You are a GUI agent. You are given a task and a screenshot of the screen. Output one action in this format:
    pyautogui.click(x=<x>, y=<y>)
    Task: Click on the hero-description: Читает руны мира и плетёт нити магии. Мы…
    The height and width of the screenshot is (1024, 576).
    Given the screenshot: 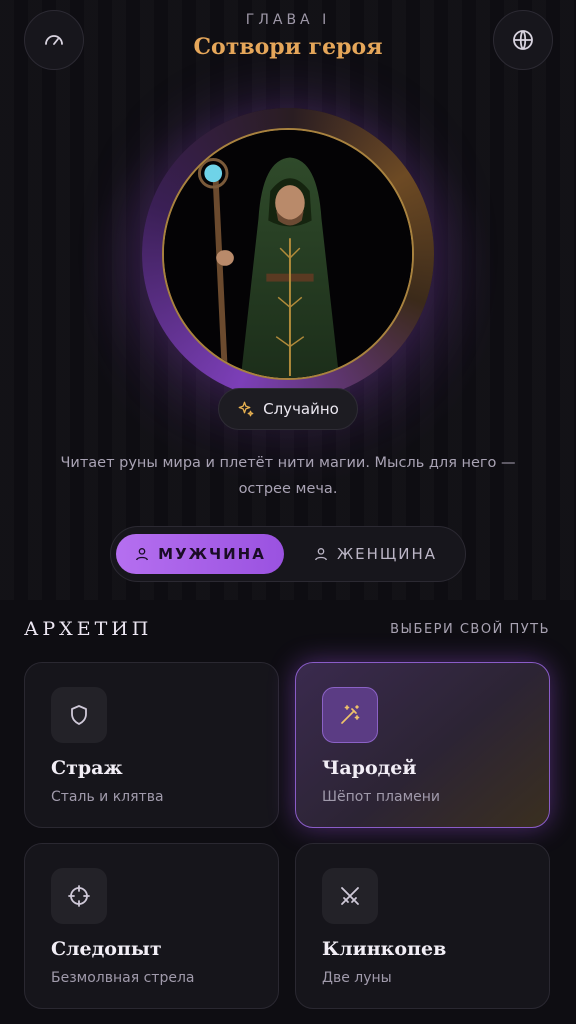 What is the action you would take?
    pyautogui.click(x=288, y=476)
    